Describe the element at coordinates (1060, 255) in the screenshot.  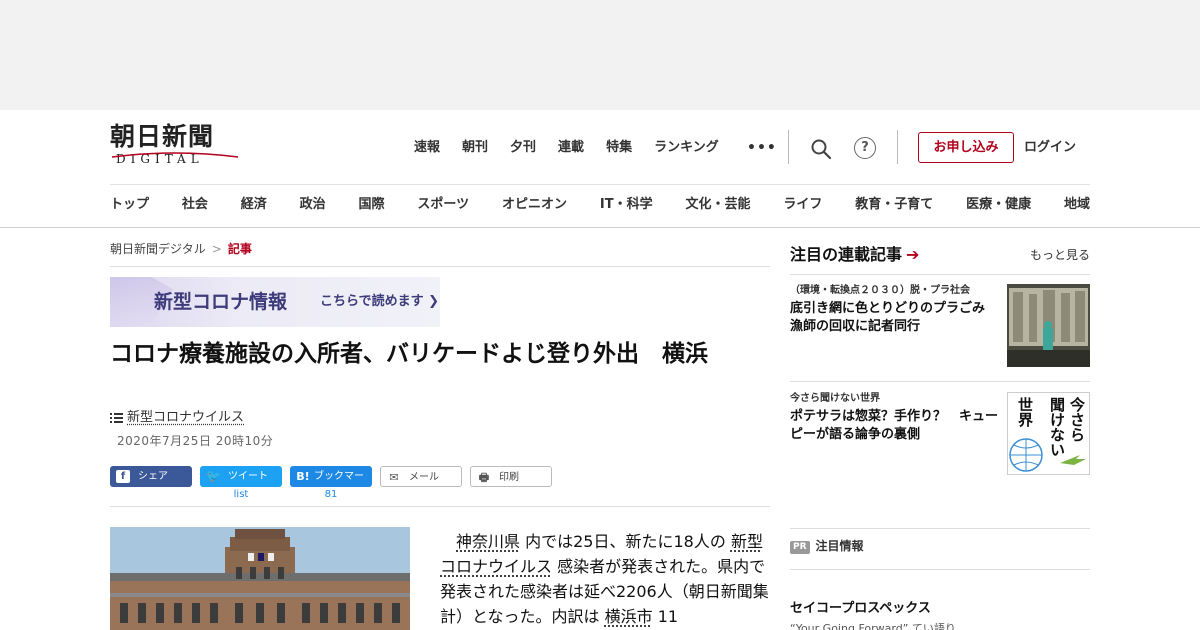
I see `more-link: もっと見る` at that location.